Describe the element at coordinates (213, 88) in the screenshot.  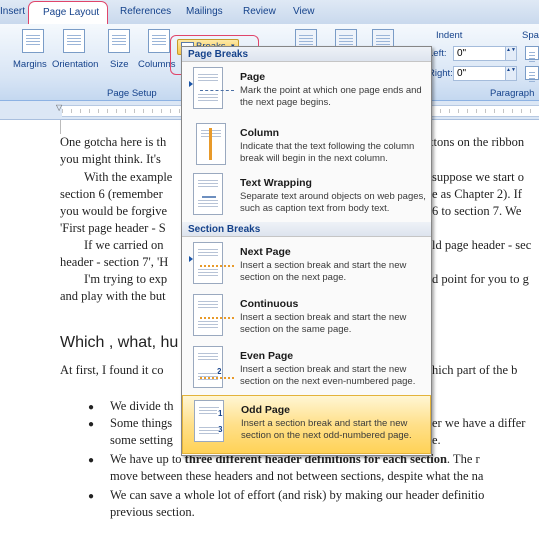
I see `page-break-icon` at that location.